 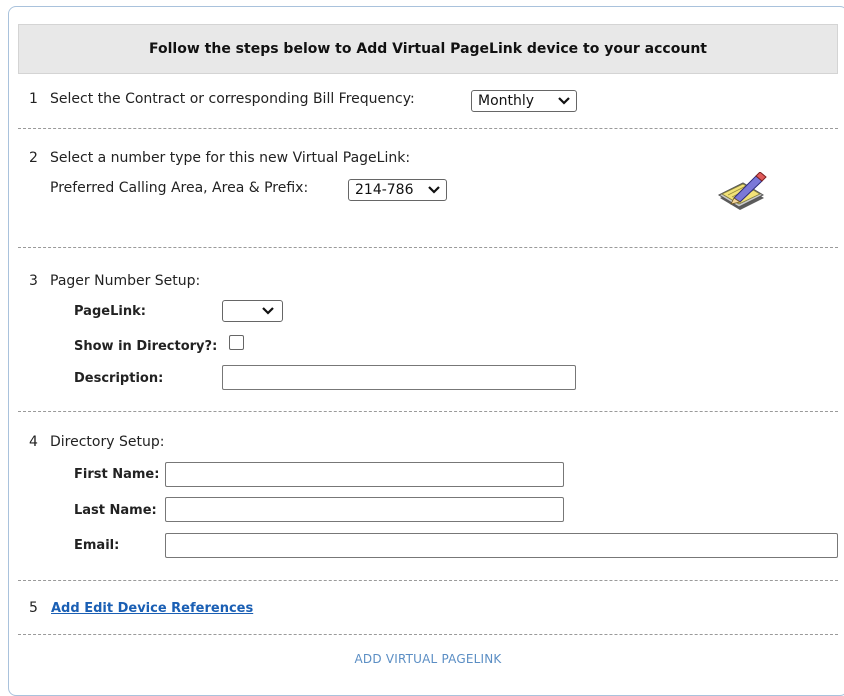 I want to click on step-1-number: 1, so click(x=33, y=99).